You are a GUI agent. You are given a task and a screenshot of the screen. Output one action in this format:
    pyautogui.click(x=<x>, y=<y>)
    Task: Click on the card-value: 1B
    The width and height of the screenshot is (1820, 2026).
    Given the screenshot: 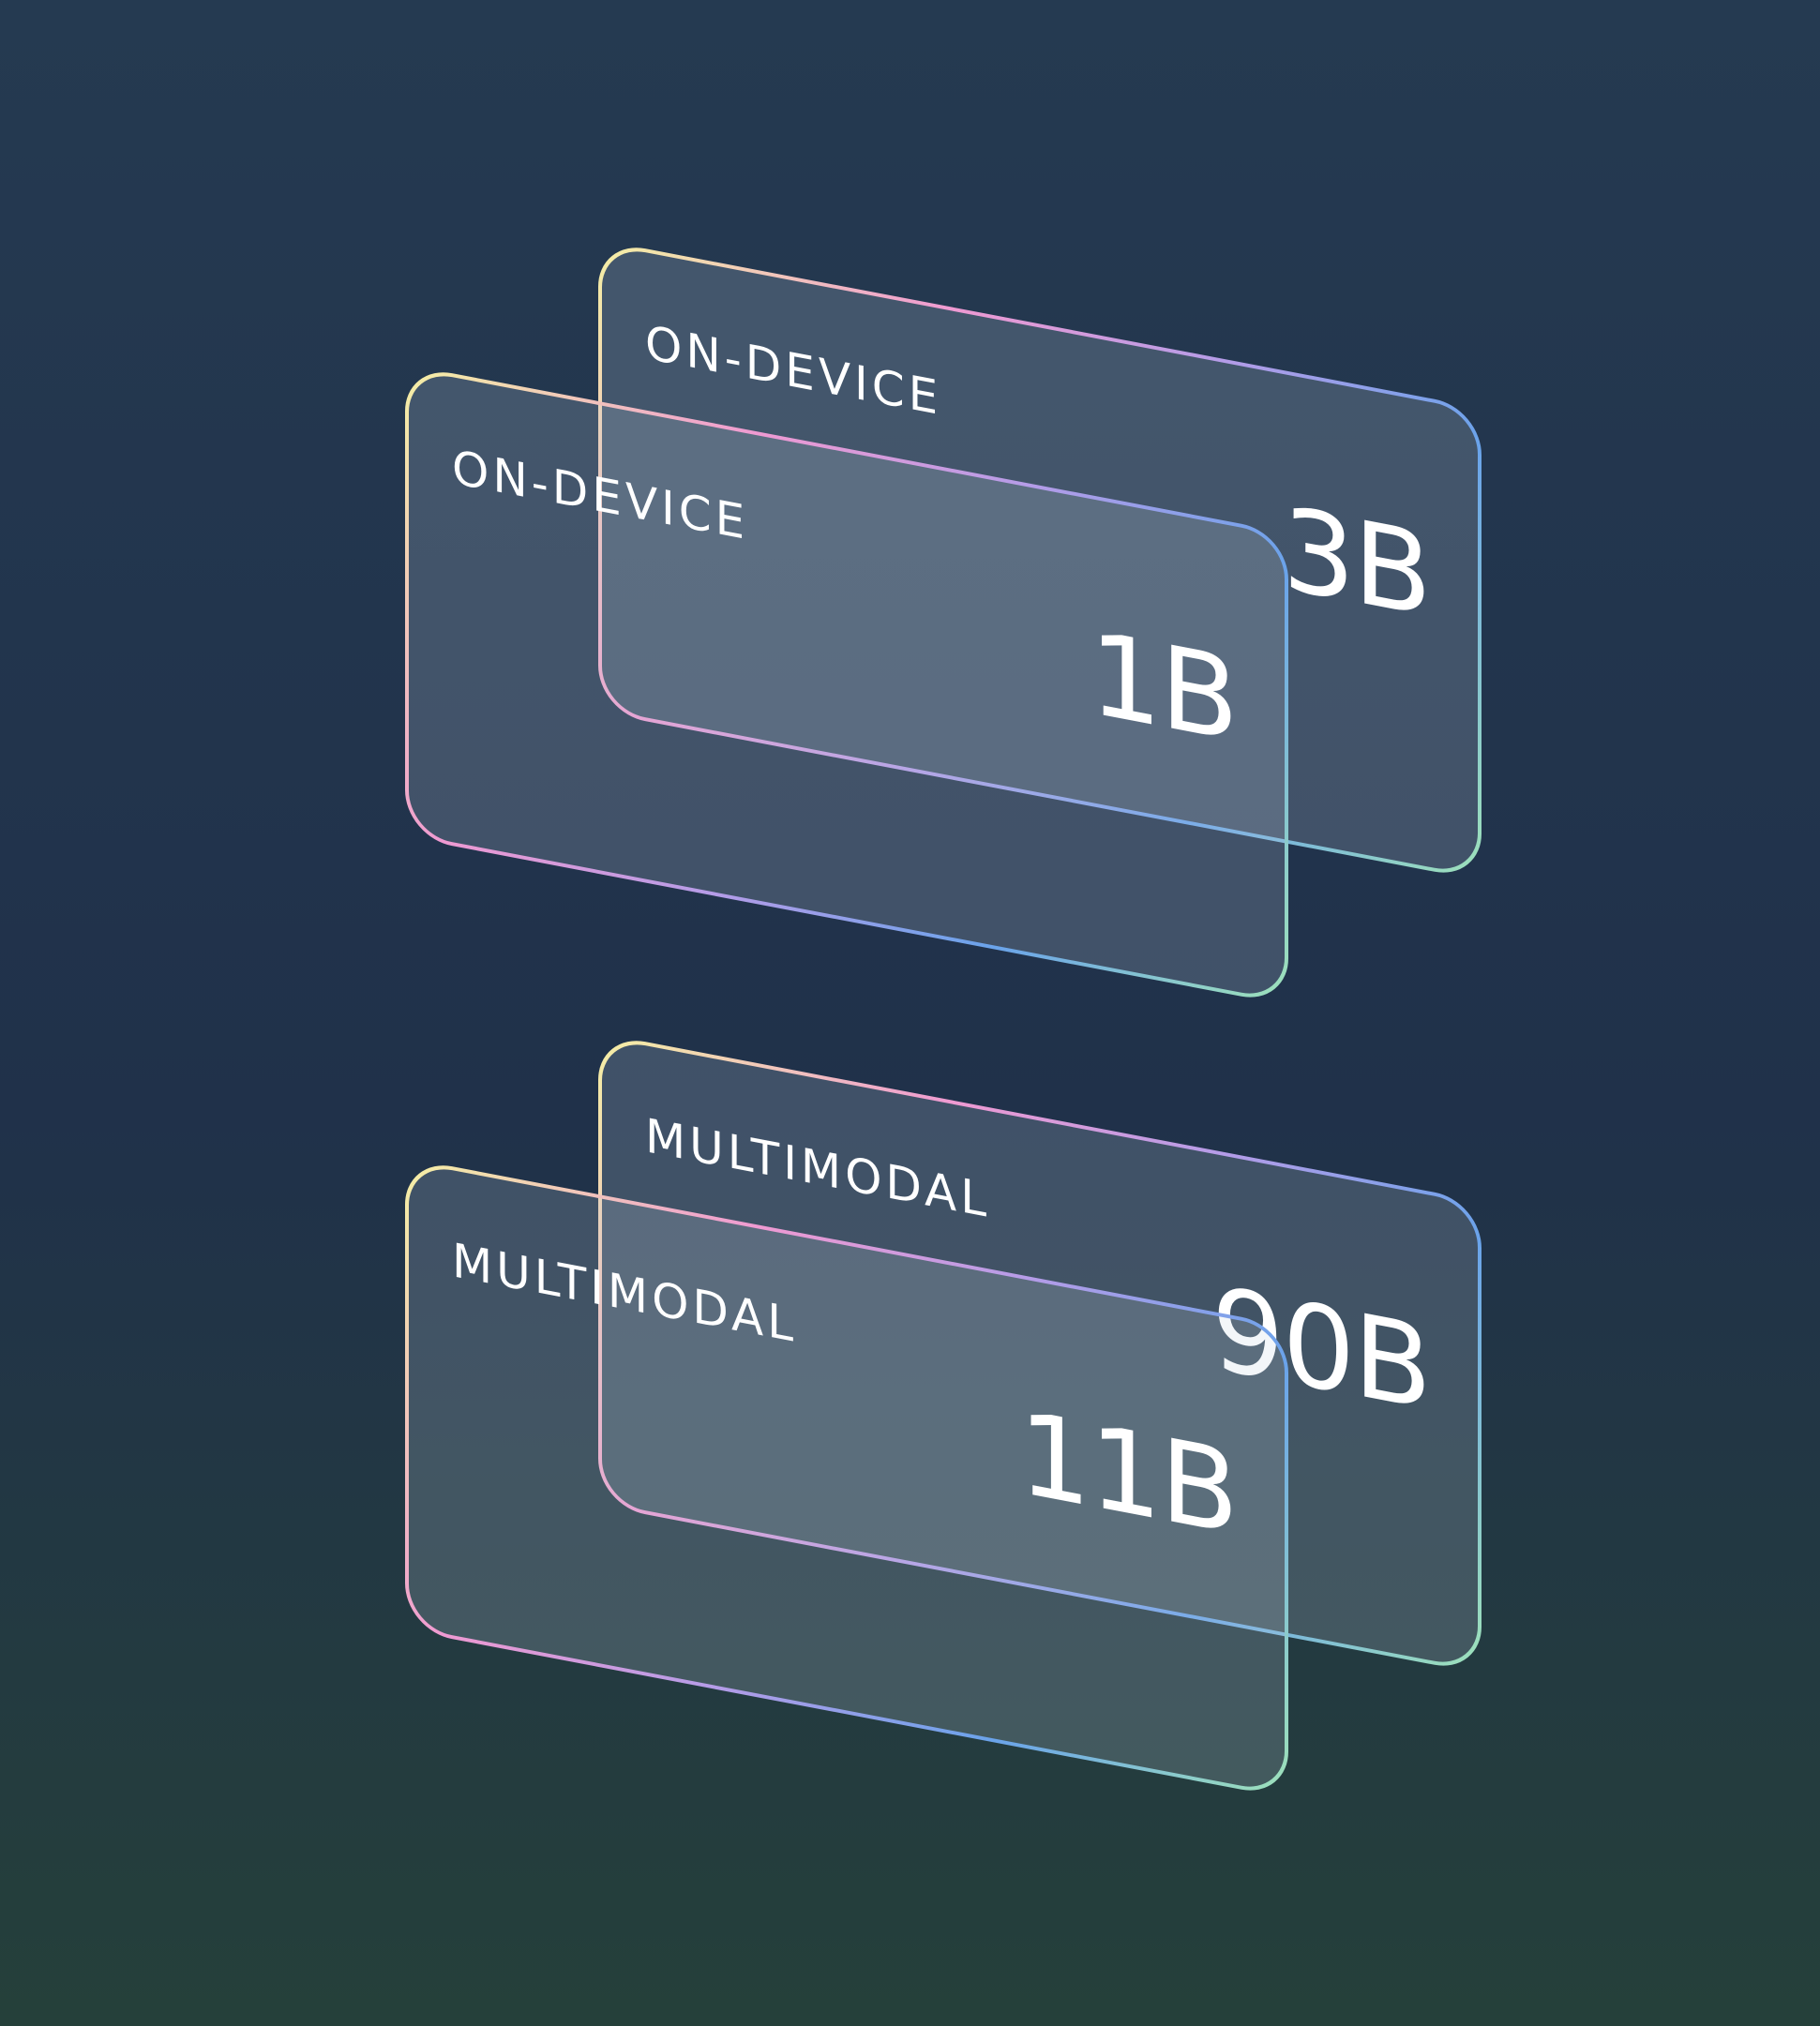 What is the action you would take?
    pyautogui.click(x=1163, y=689)
    